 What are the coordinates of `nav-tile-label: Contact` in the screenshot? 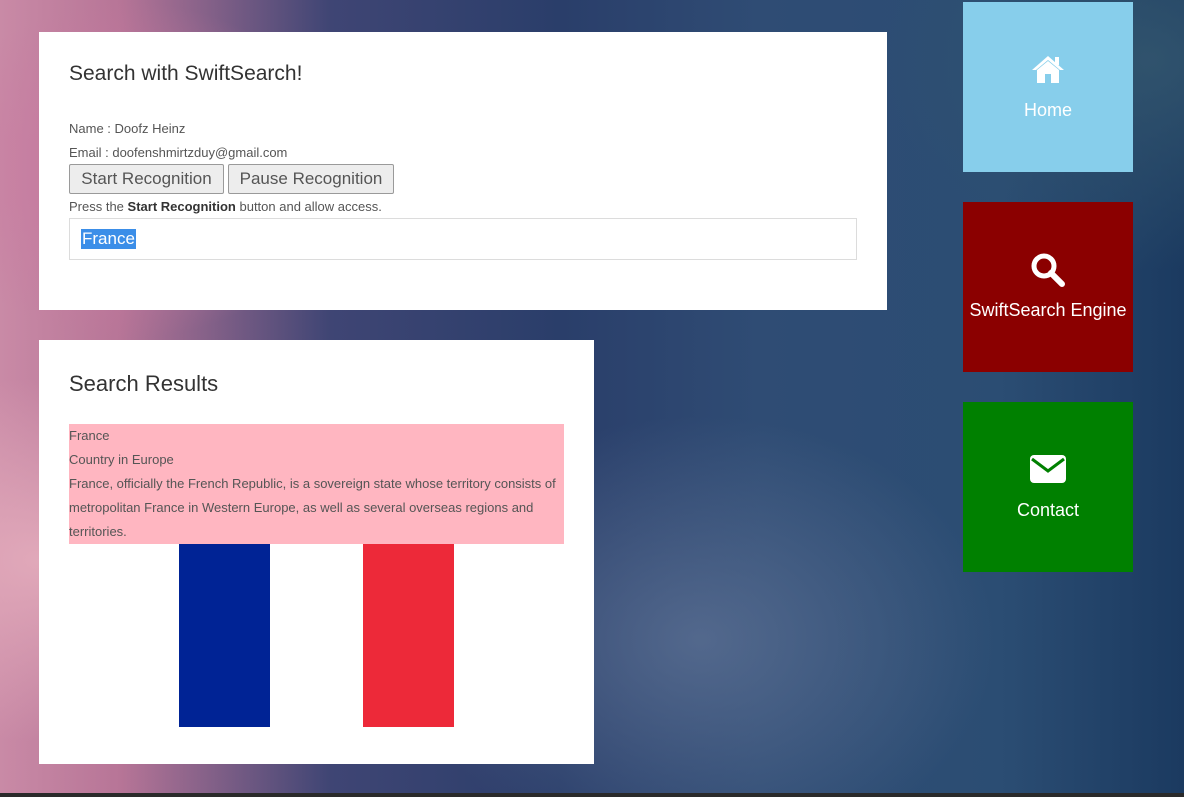 It's located at (1048, 510).